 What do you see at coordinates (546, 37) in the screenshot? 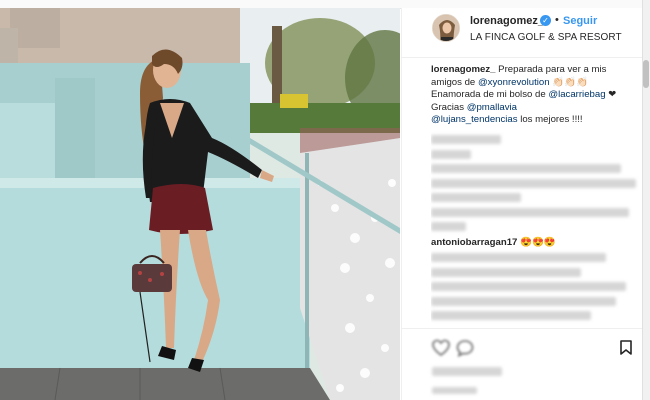
I see `location-link: LA FINCA GOLF & SPA RESORT` at bounding box center [546, 37].